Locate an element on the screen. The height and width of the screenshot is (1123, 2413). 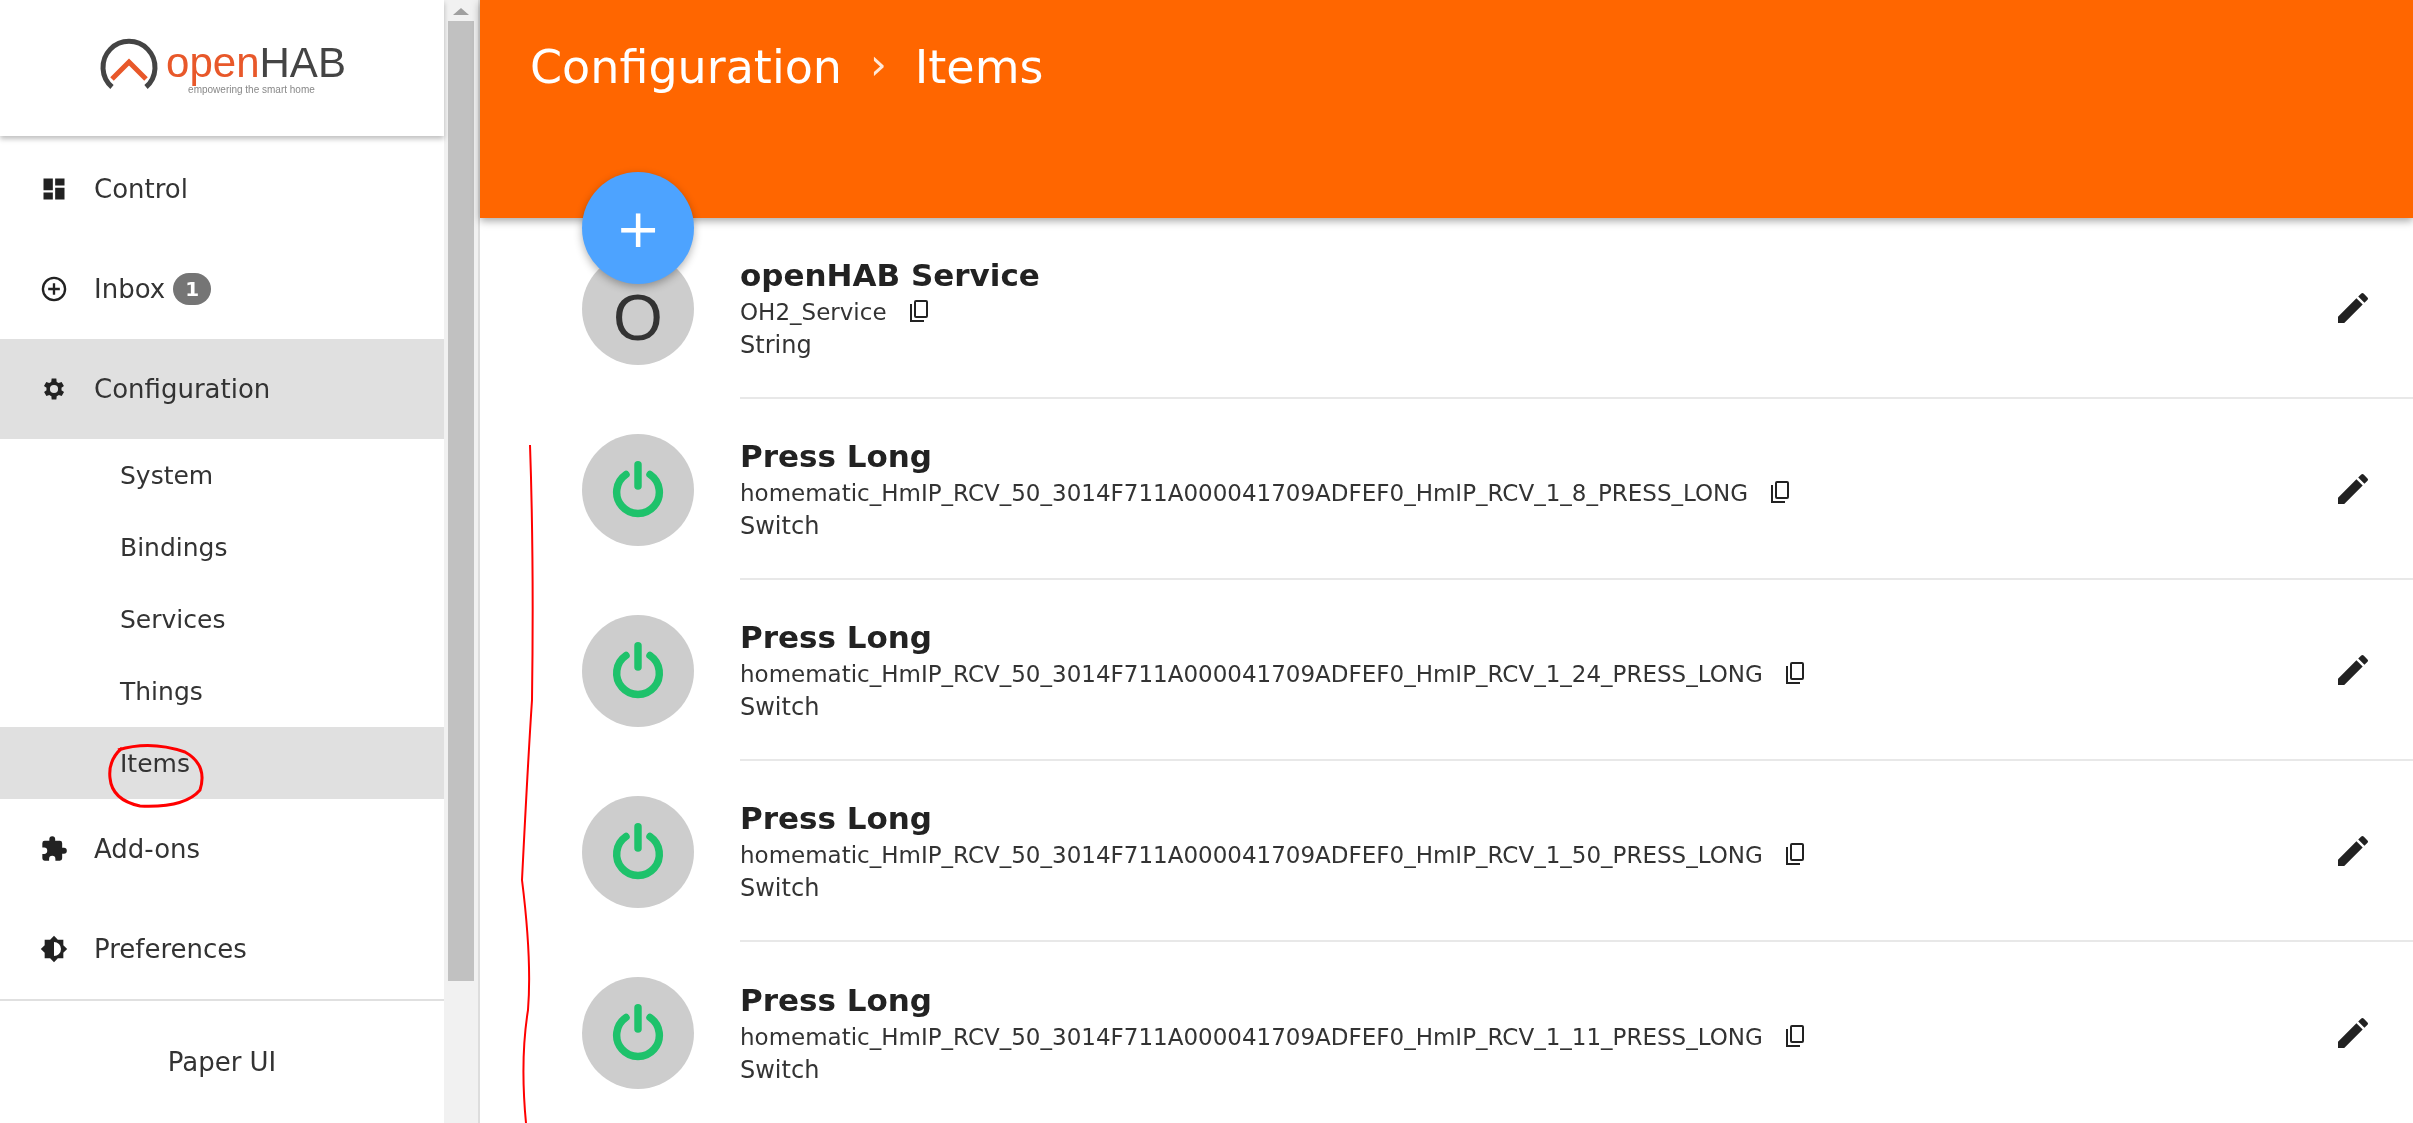
contrast-icon is located at coordinates (54, 949).